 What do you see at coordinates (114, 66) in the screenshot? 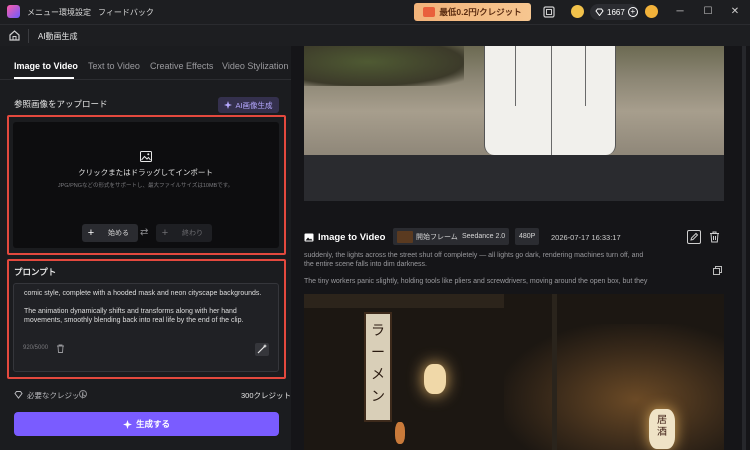
I see `tab-text-to-video: Text to Video` at bounding box center [114, 66].